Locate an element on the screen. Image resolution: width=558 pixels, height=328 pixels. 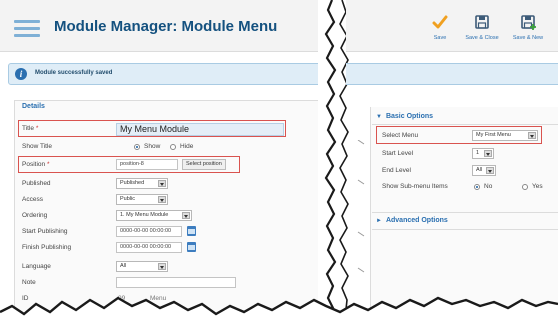
start-publishing-input: 0000-00-00 00:00:00 is located at coordinates (149, 231).